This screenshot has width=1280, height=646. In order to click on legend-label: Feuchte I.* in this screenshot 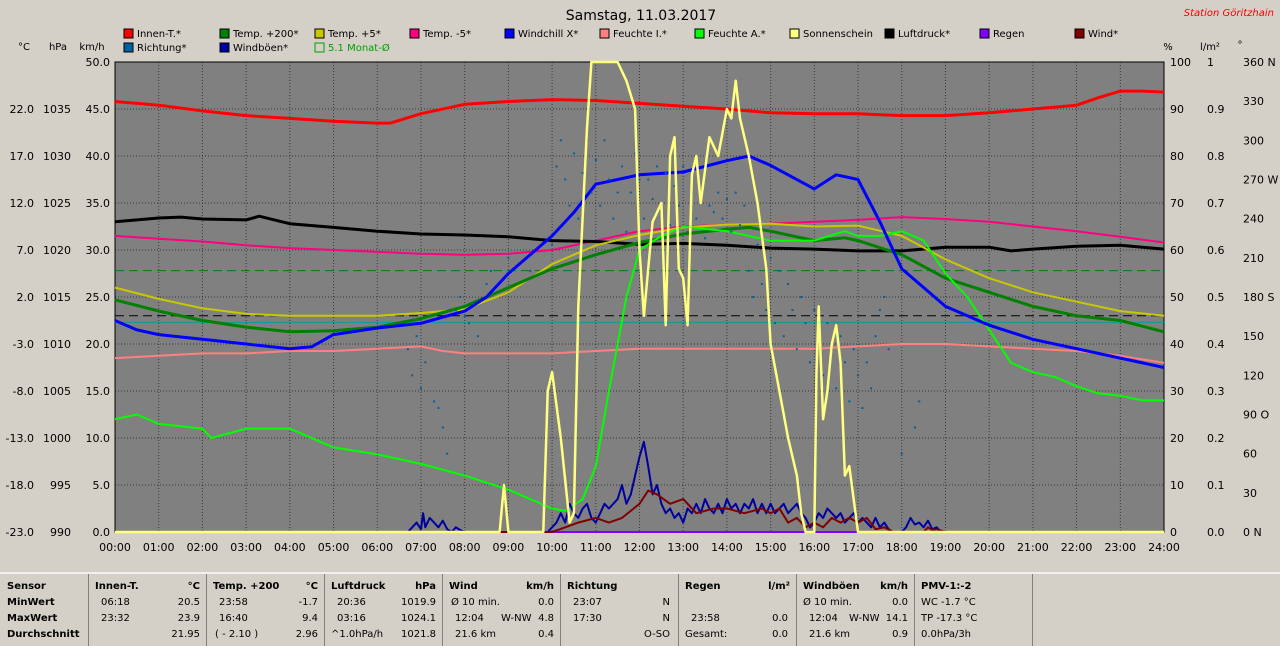, I will do `click(640, 34)`.